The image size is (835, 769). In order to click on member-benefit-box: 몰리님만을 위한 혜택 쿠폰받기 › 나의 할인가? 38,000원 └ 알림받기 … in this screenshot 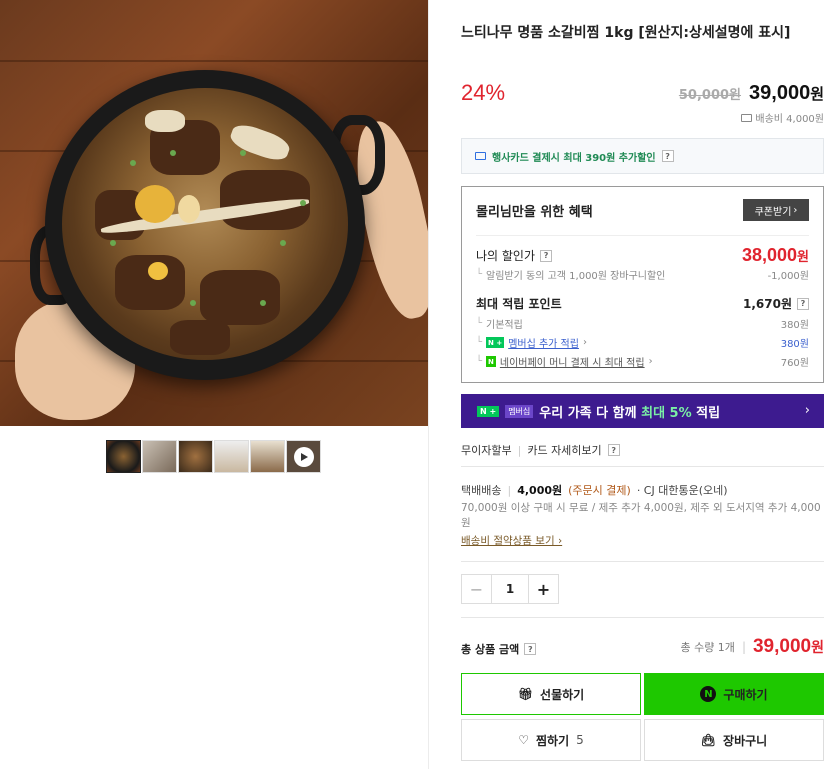, I will do `click(642, 284)`.